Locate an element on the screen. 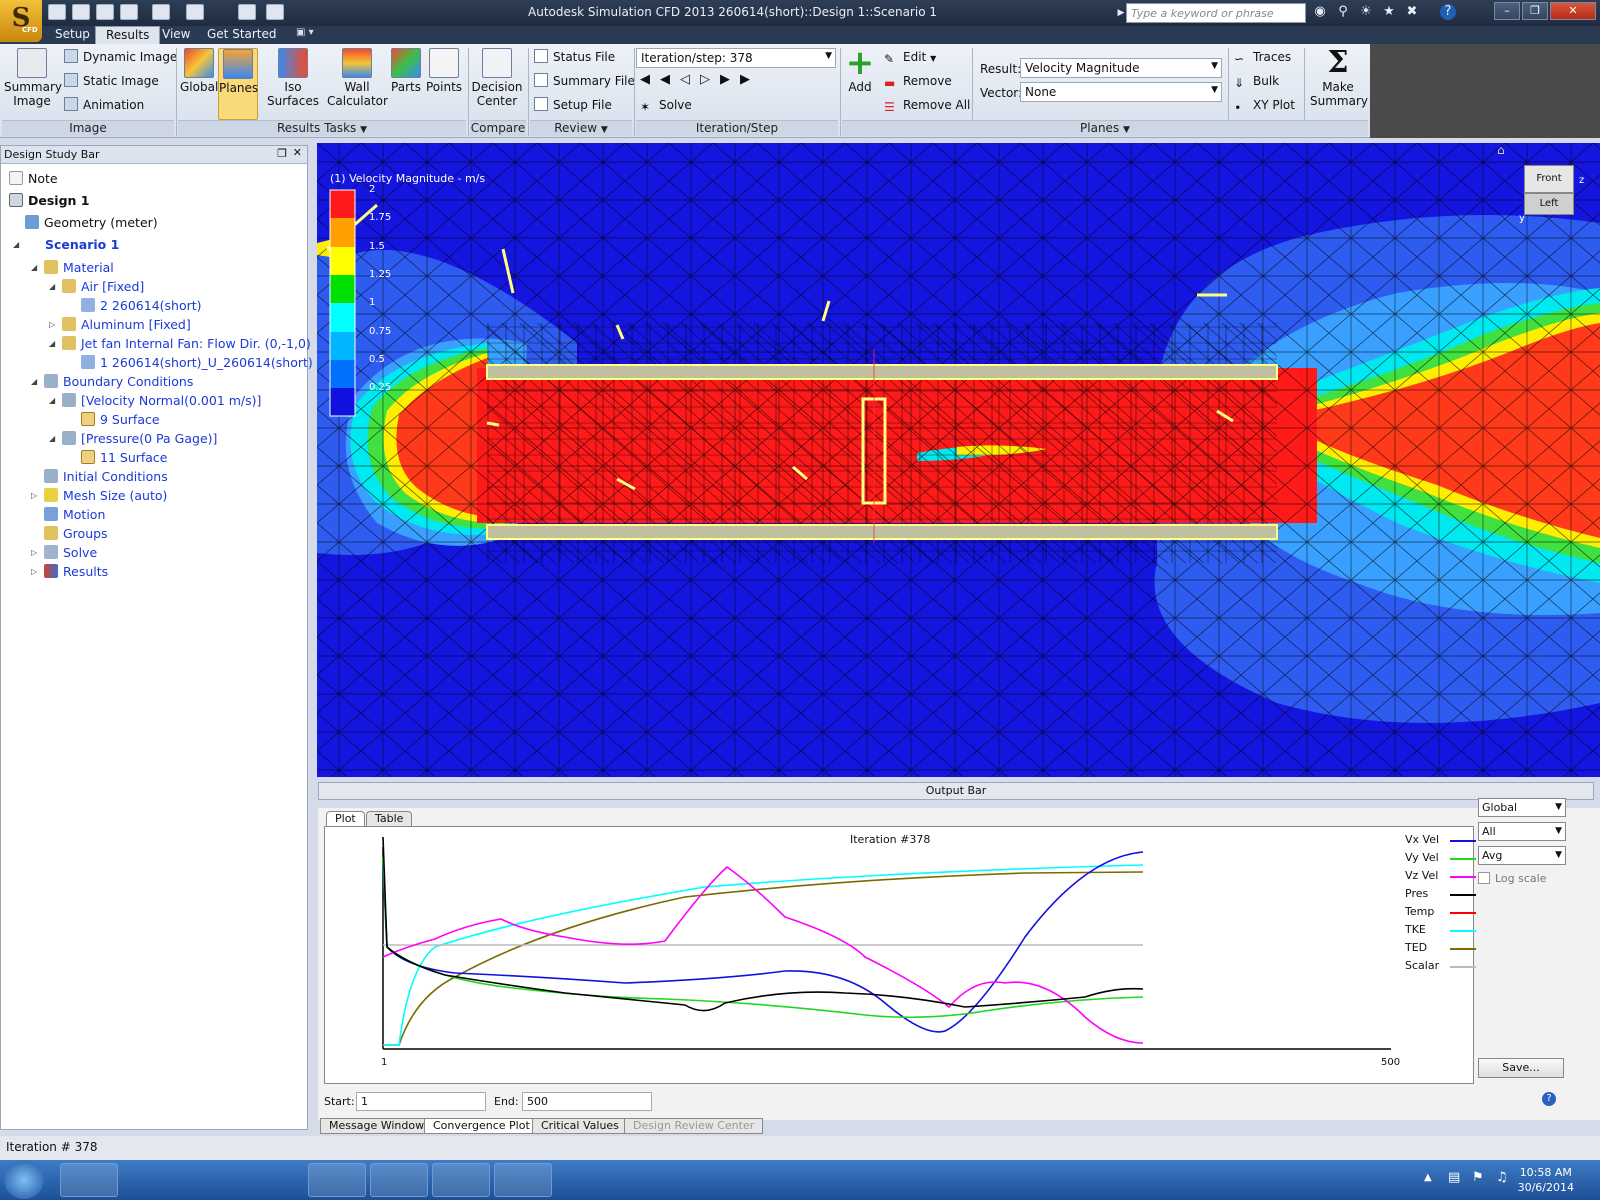 This screenshot has width=1600, height=1200. tree-surface-11: 11 Surface is located at coordinates (124, 458).